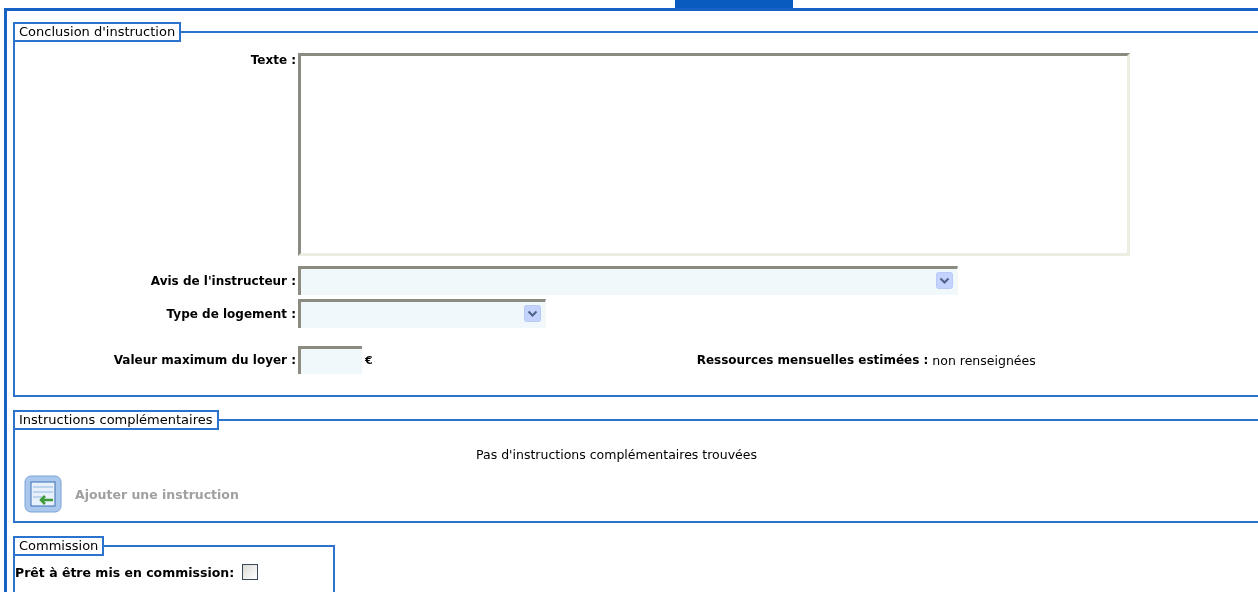 Image resolution: width=1258 pixels, height=592 pixels. I want to click on housing-type-dropdown, so click(422, 313).